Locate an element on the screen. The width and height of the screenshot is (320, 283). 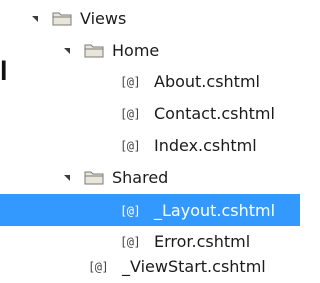
tree-node-label: Home is located at coordinates (136, 50).